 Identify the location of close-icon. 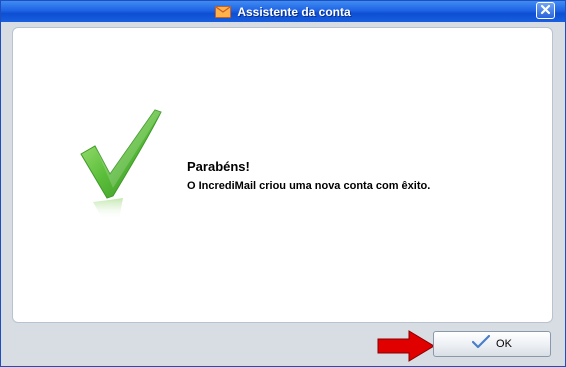
(545, 11).